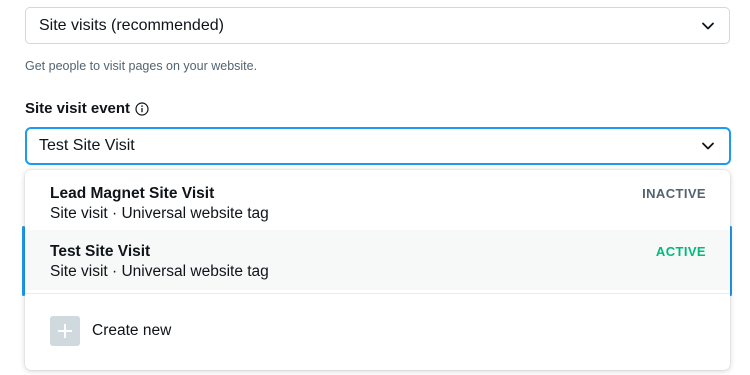 The height and width of the screenshot is (375, 750). What do you see at coordinates (87, 145) in the screenshot?
I see `site-visit-event-select-value: Test Site Visit` at bounding box center [87, 145].